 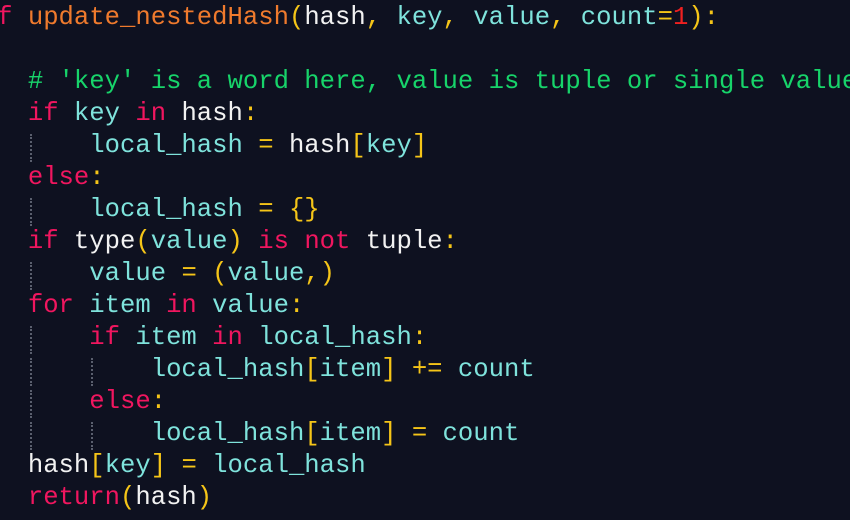 What do you see at coordinates (327, 241) in the screenshot?
I see `code-token: not` at bounding box center [327, 241].